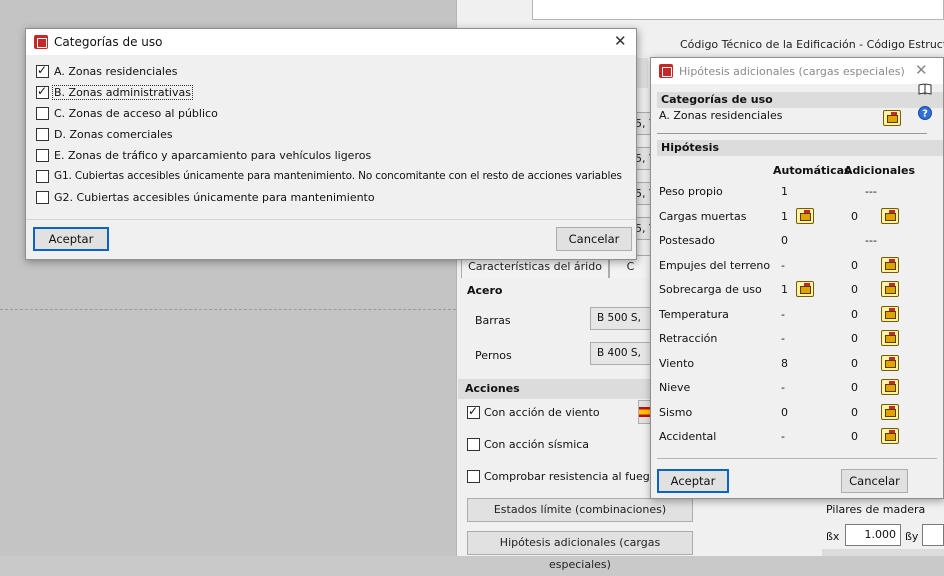 This screenshot has height=576, width=944. Describe the element at coordinates (799, 315) in the screenshot. I see `table-row: Temperatura - 0` at that location.